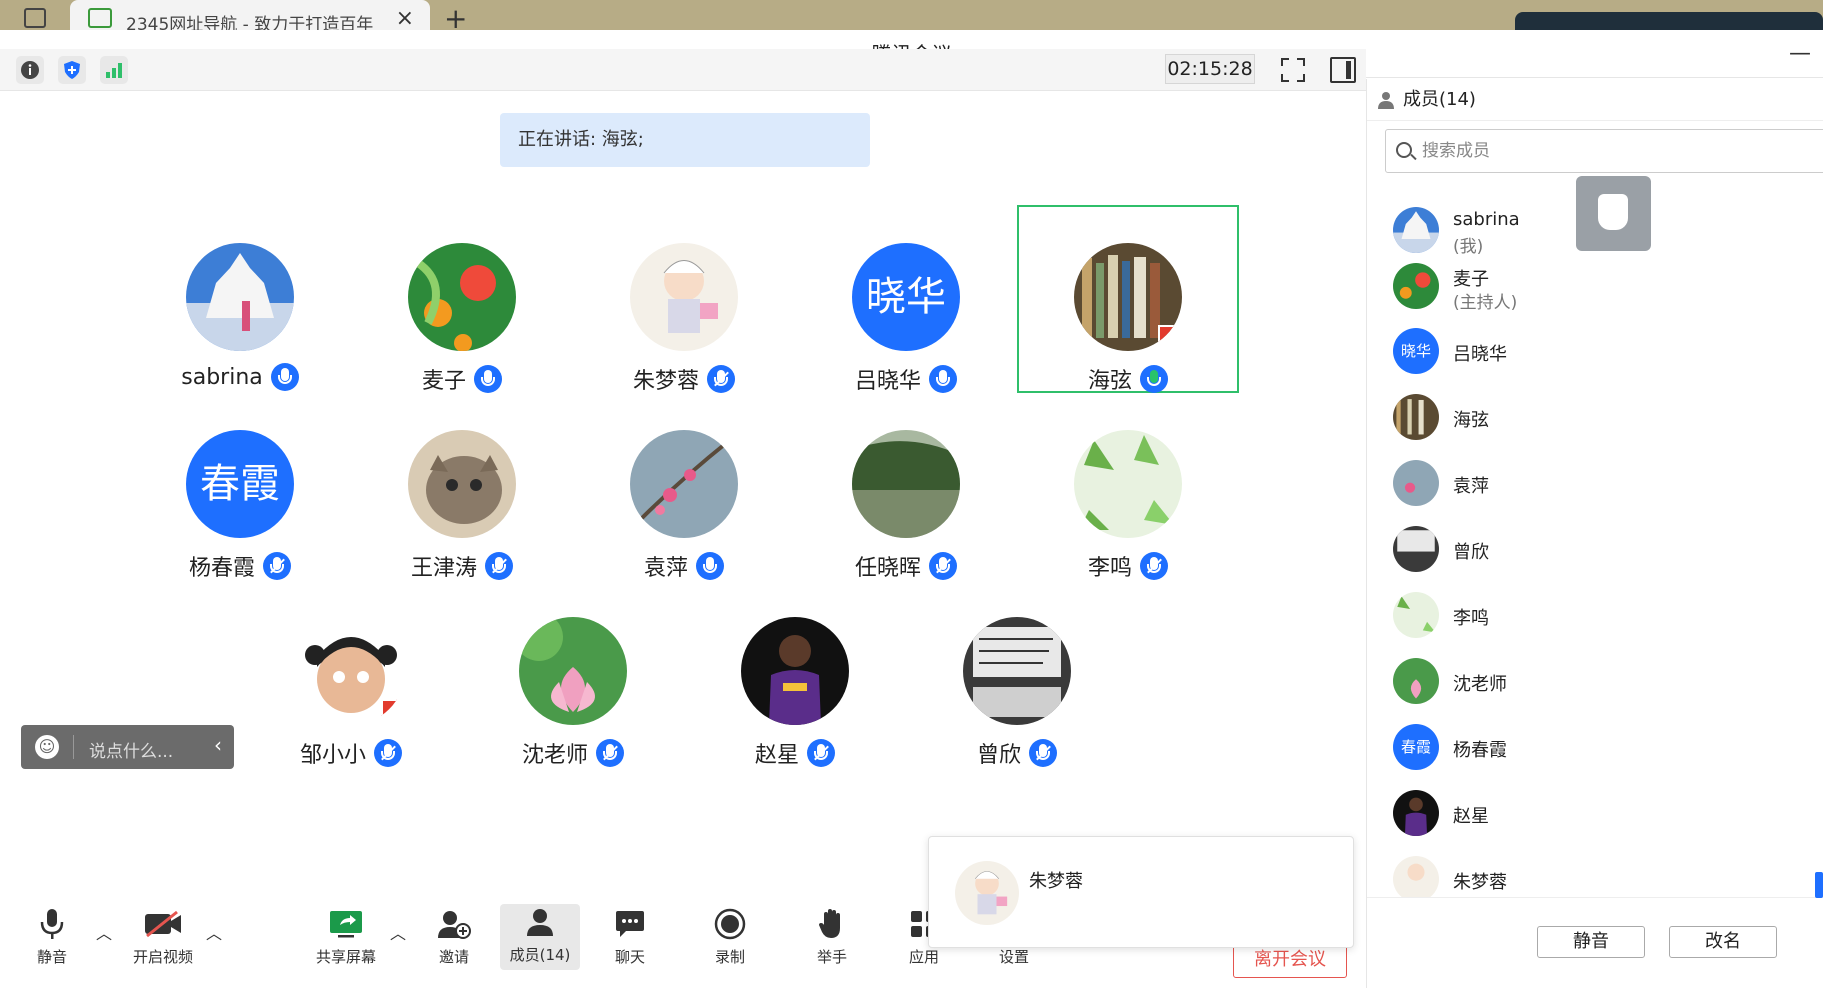  What do you see at coordinates (1593, 485) in the screenshot?
I see `member-item: 袁萍` at bounding box center [1593, 485].